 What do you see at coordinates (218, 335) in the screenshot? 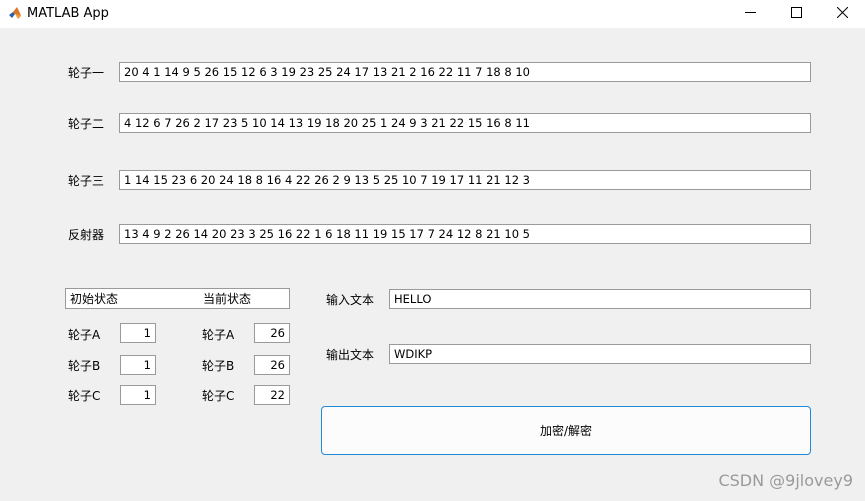
I see `current-rotor-a-label: 轮子A` at bounding box center [218, 335].